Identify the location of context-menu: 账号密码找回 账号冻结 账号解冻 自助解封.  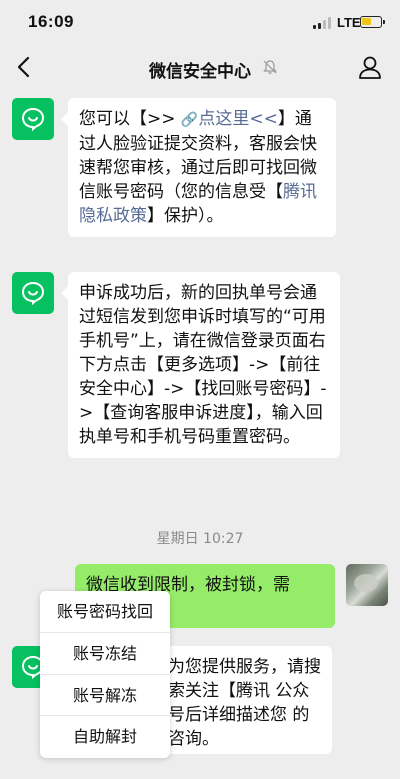
(105, 674).